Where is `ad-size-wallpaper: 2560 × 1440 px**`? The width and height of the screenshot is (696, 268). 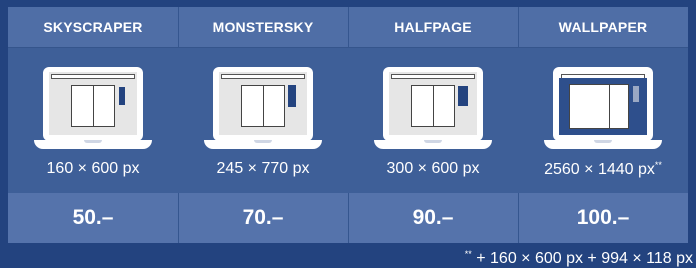
ad-size-wallpaper: 2560 × 1440 px** is located at coordinates (603, 169).